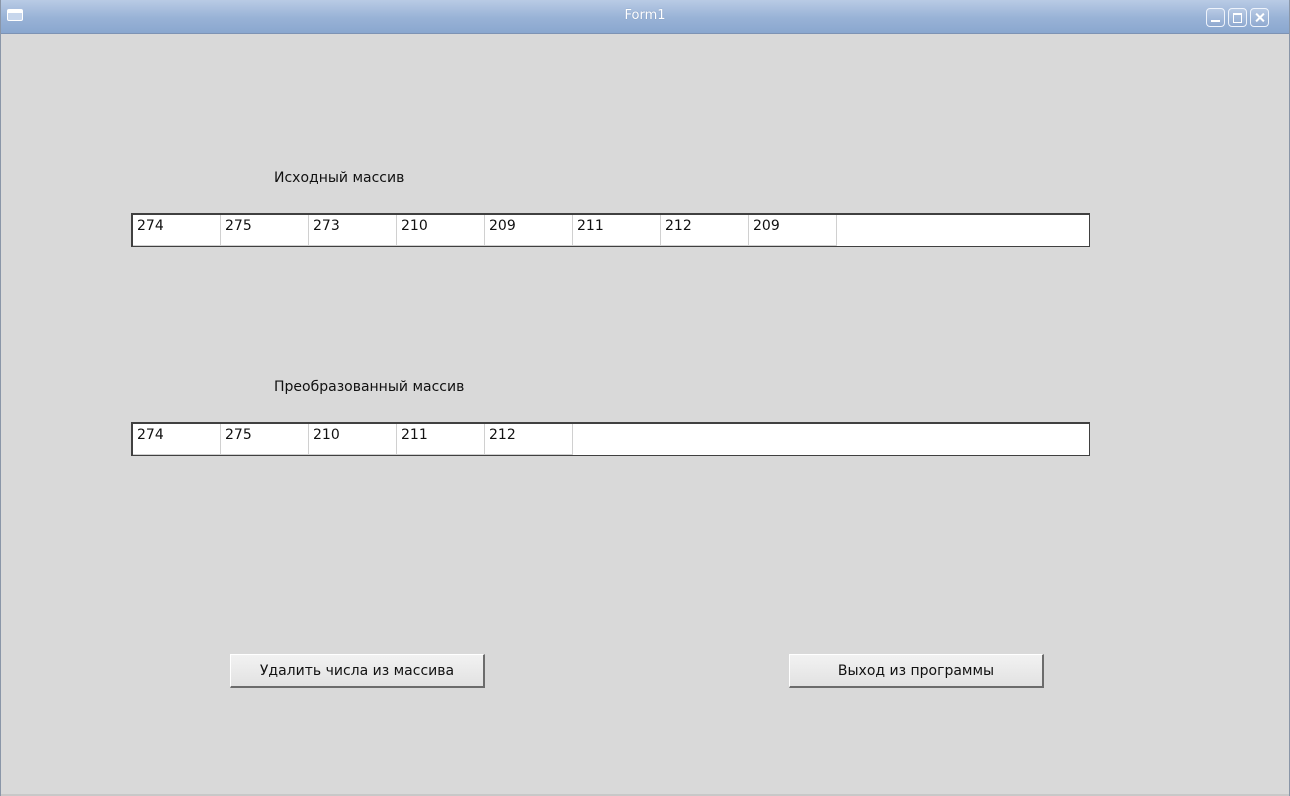  What do you see at coordinates (265, 439) in the screenshot?
I see `result-array-cell: 275` at bounding box center [265, 439].